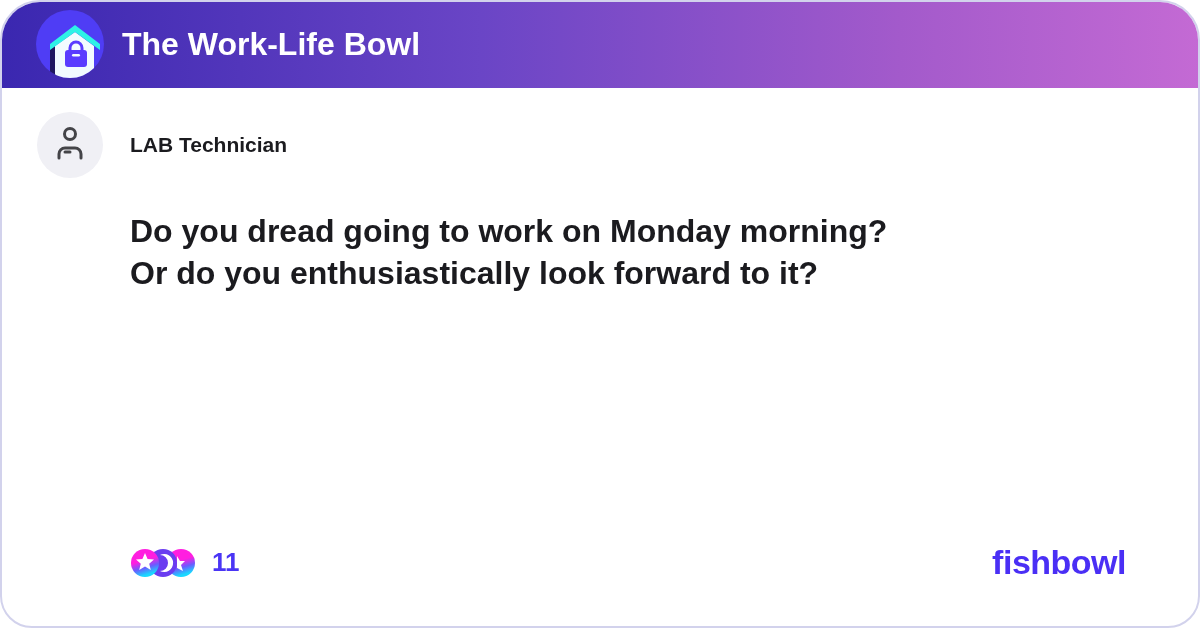 The height and width of the screenshot is (628, 1200). I want to click on house-lock-icon, so click(70, 44).